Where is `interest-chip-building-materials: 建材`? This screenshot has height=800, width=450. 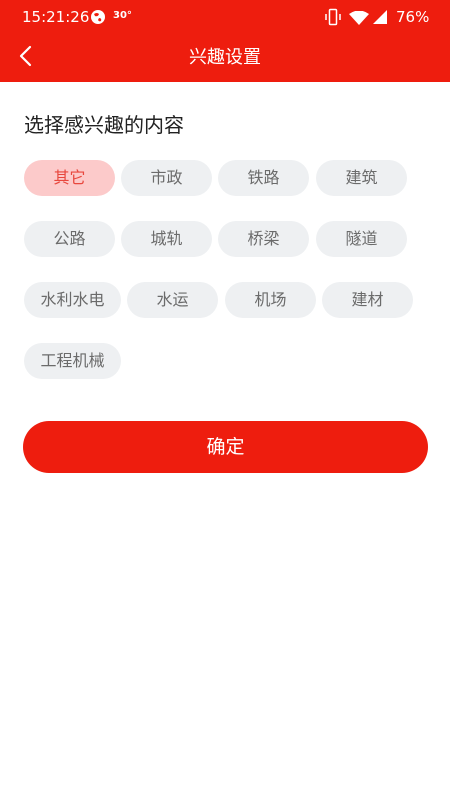 interest-chip-building-materials: 建材 is located at coordinates (367, 300).